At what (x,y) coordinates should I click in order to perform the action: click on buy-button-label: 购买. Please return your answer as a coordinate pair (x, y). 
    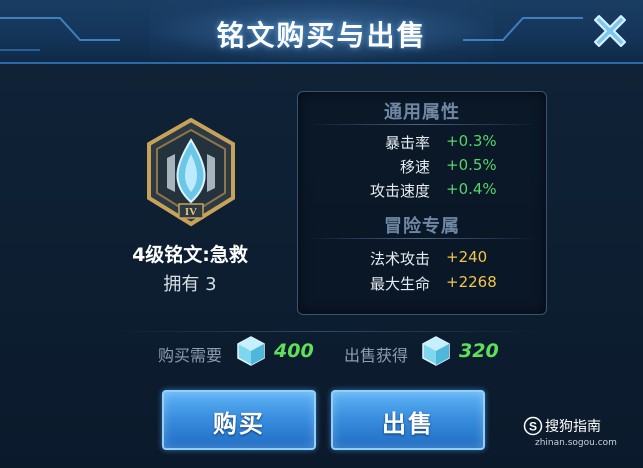
    Looking at the image, I should click on (239, 424).